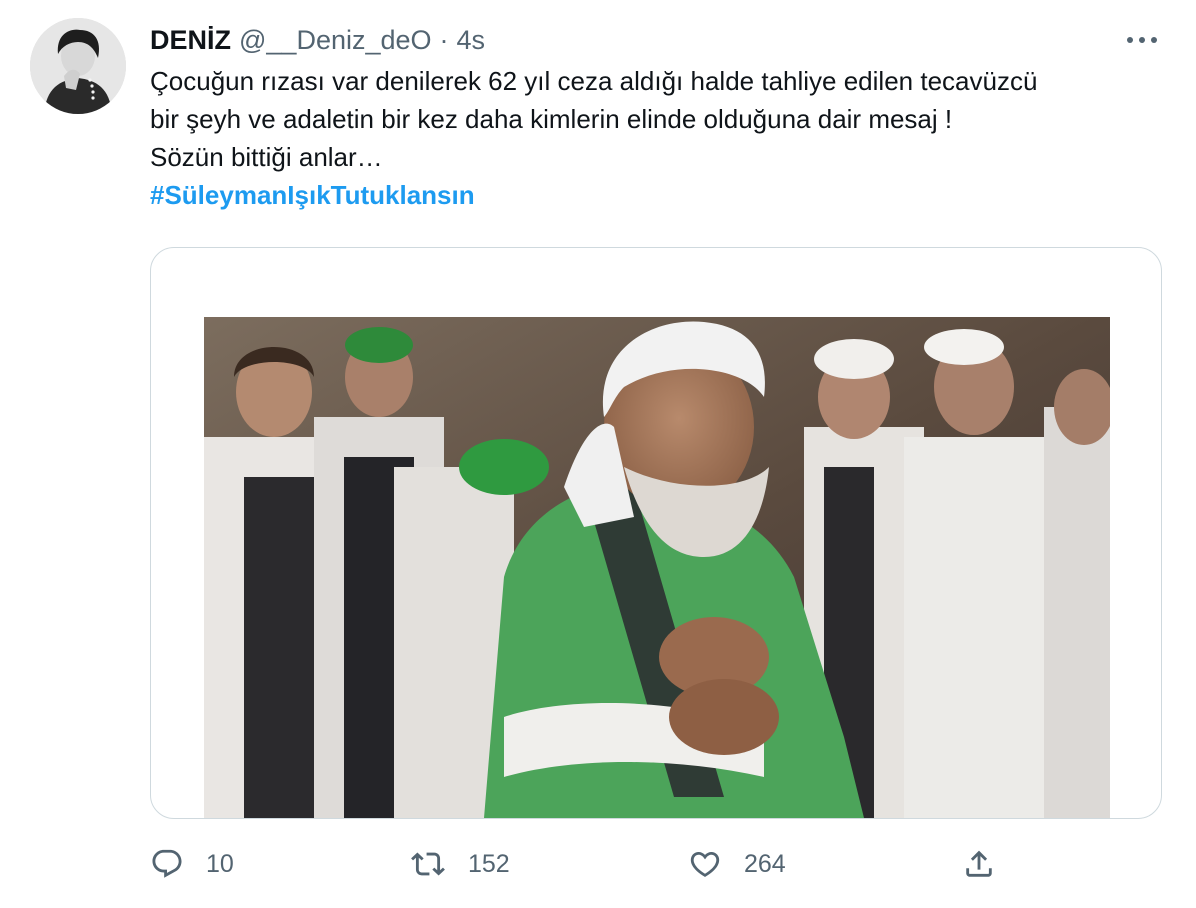  I want to click on timestamp: 4s, so click(471, 40).